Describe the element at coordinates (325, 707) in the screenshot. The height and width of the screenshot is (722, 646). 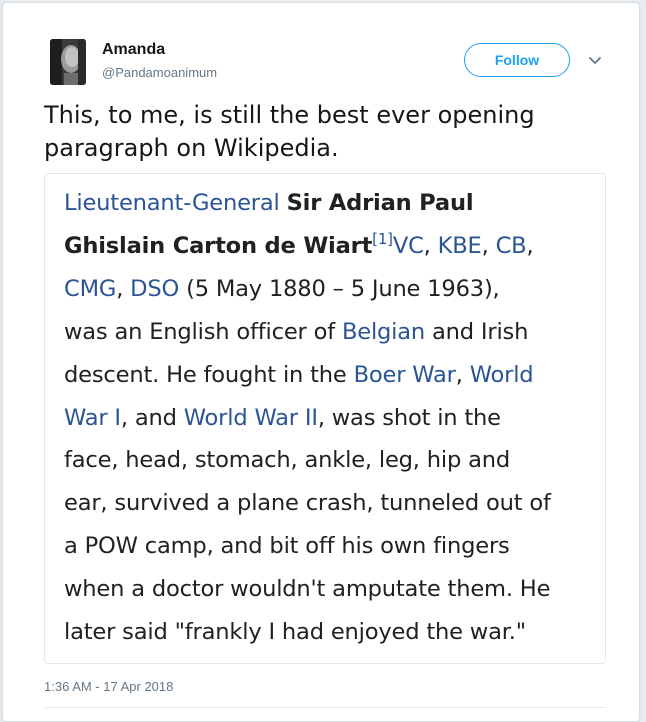
I see `divider` at that location.